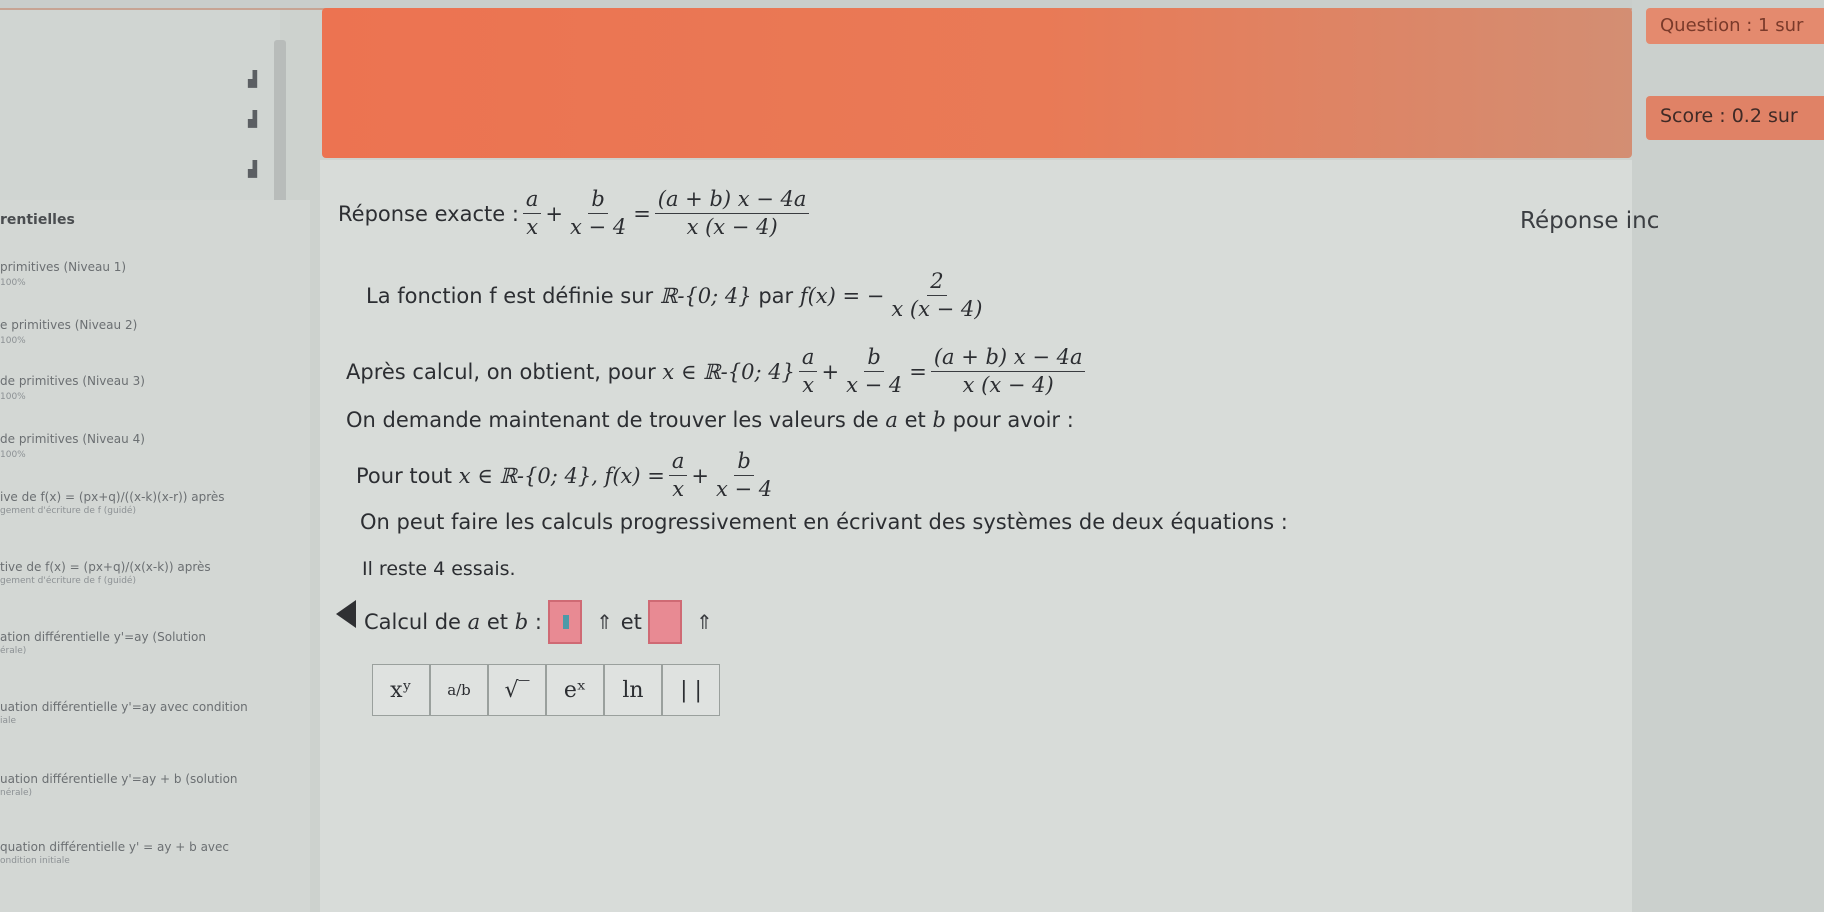 Image resolution: width=1824 pixels, height=912 pixels. I want to click on sidebar-item: de primitives (Niveau 4), so click(72, 439).